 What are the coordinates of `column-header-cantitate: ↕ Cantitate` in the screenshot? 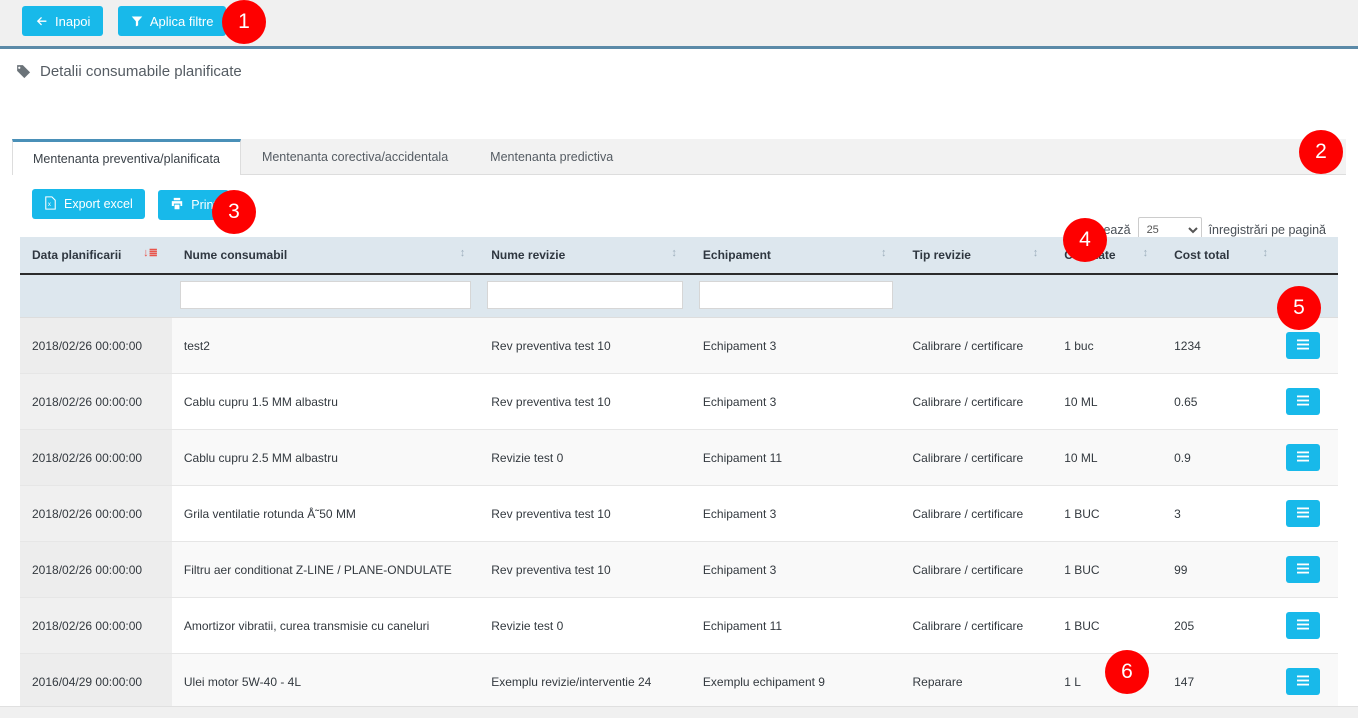 It's located at (1107, 256).